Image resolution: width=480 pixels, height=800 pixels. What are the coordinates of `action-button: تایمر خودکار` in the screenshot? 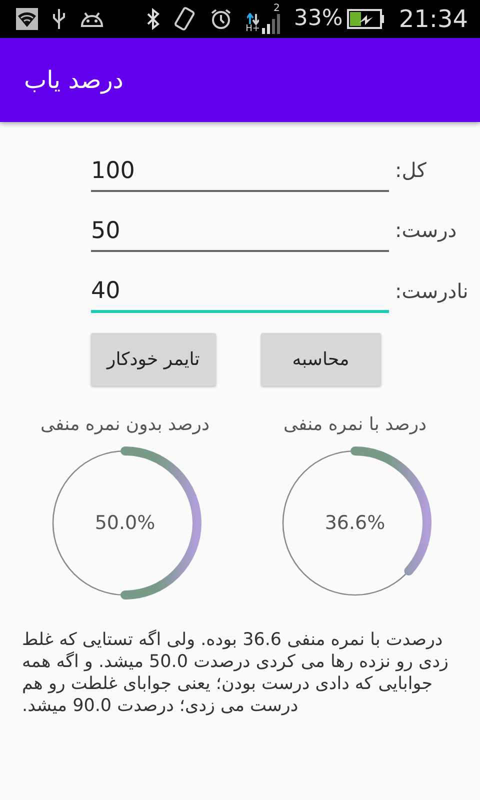 It's located at (153, 359).